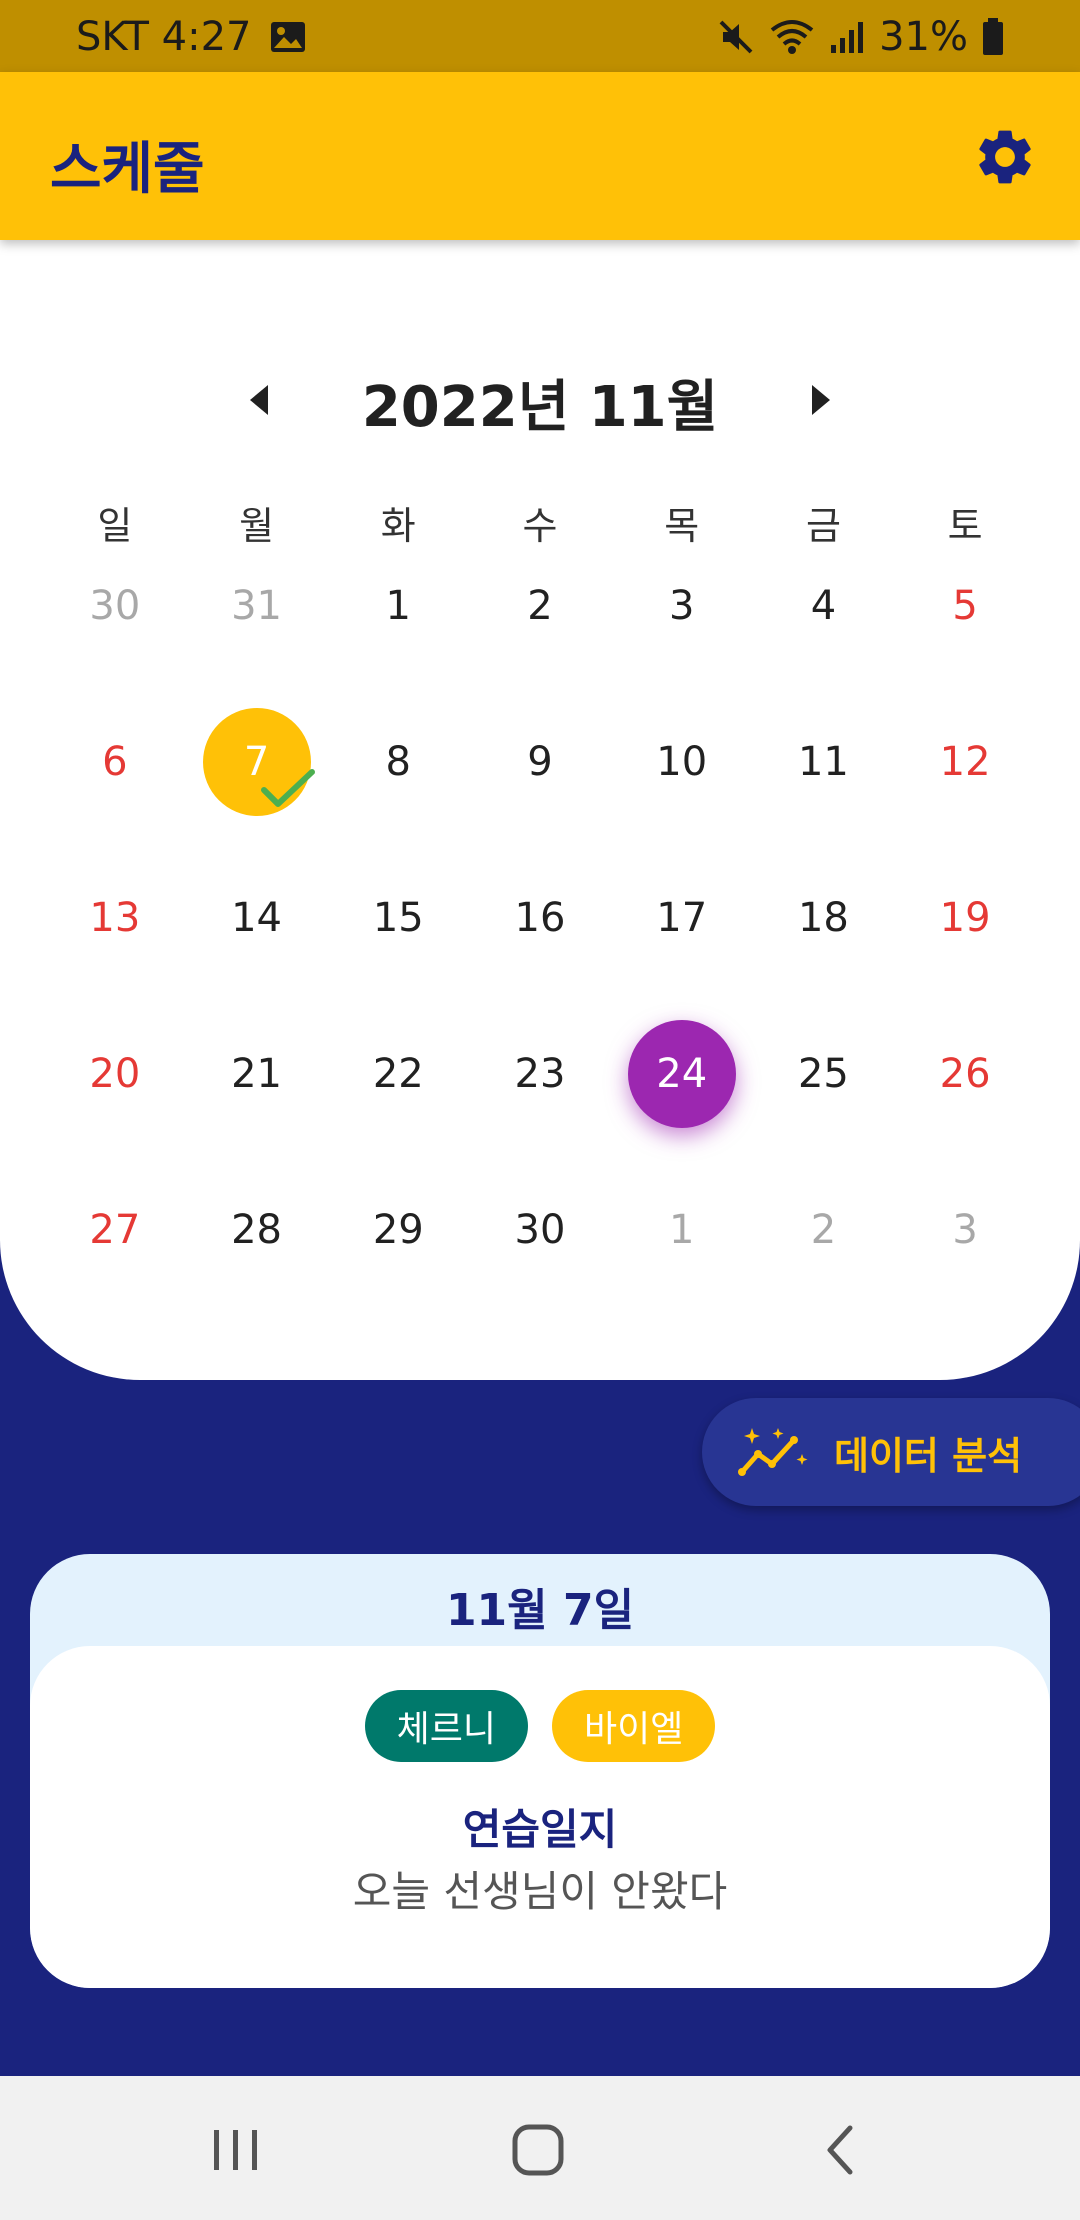 This screenshot has width=1080, height=2220. Describe the element at coordinates (398, 960) in the screenshot. I see `calendar-day: 15` at that location.